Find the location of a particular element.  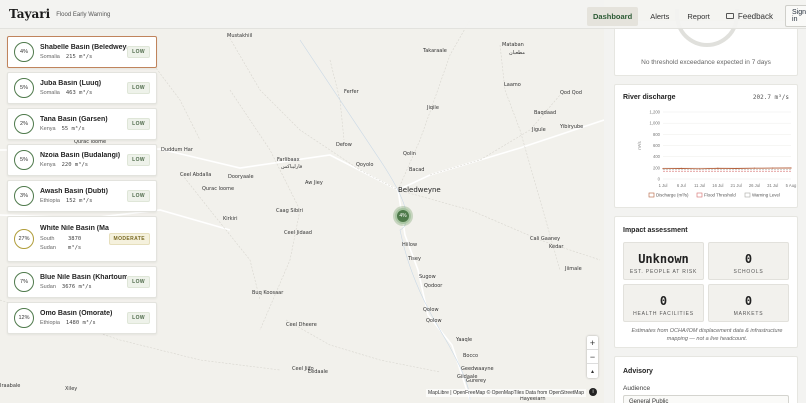

basin-info: Juba Basin (Luuq) Somalia 463 m³/s is located at coordinates (83, 88).